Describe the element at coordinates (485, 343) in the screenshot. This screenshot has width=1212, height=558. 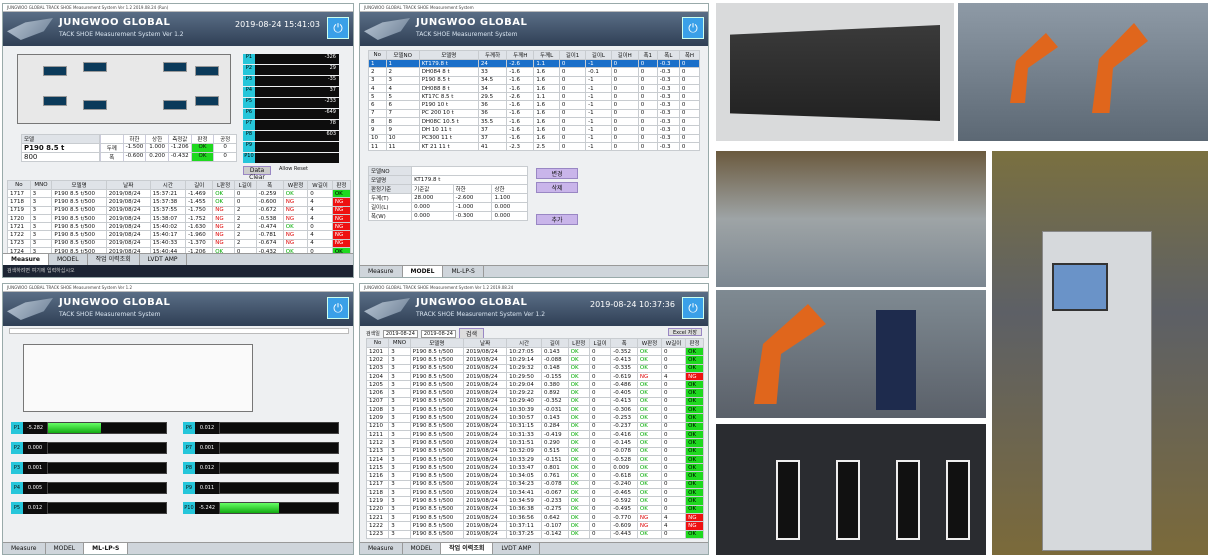
I see `column-header: 날짜` at that location.